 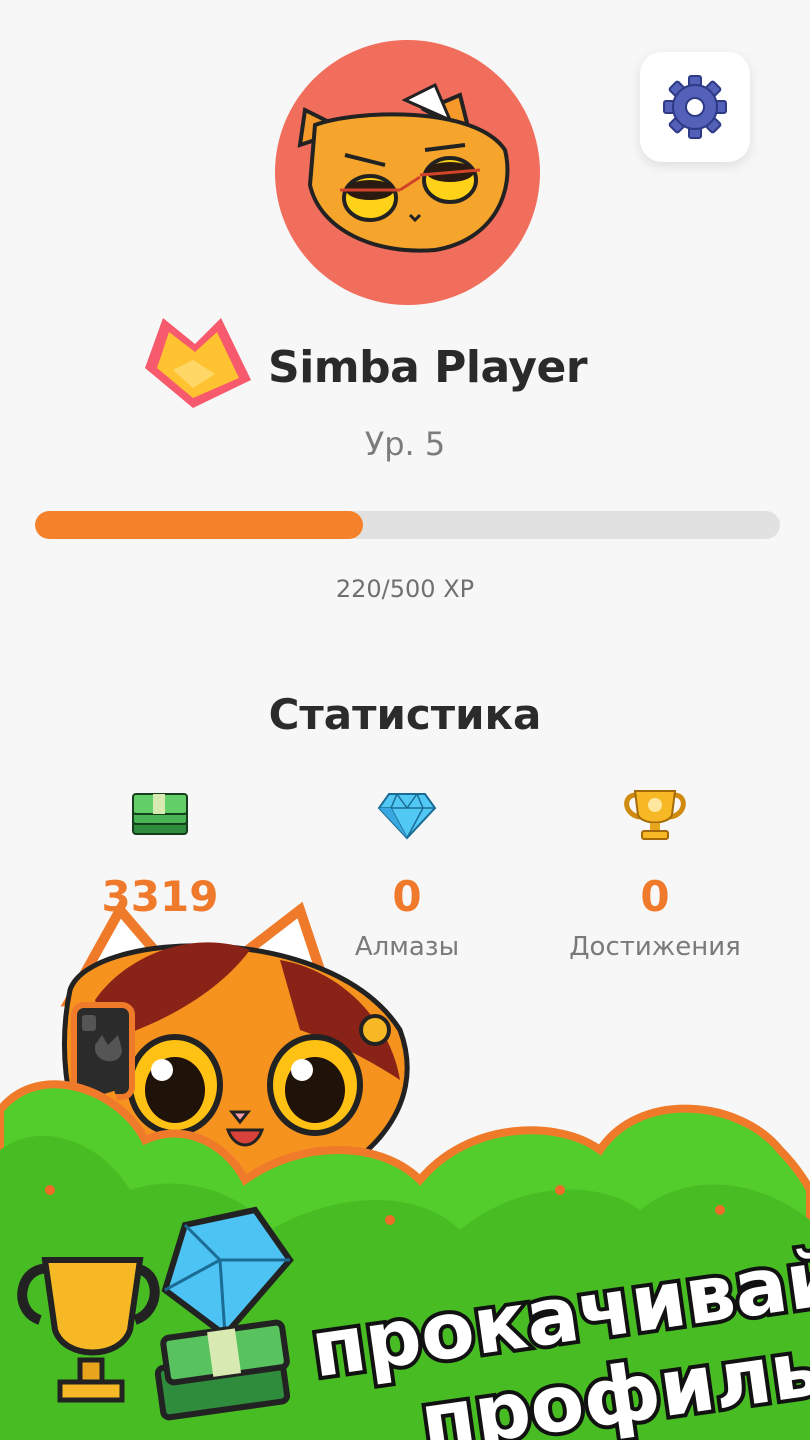 What do you see at coordinates (405, 589) in the screenshot?
I see `xp-counter: 220/500 XP` at bounding box center [405, 589].